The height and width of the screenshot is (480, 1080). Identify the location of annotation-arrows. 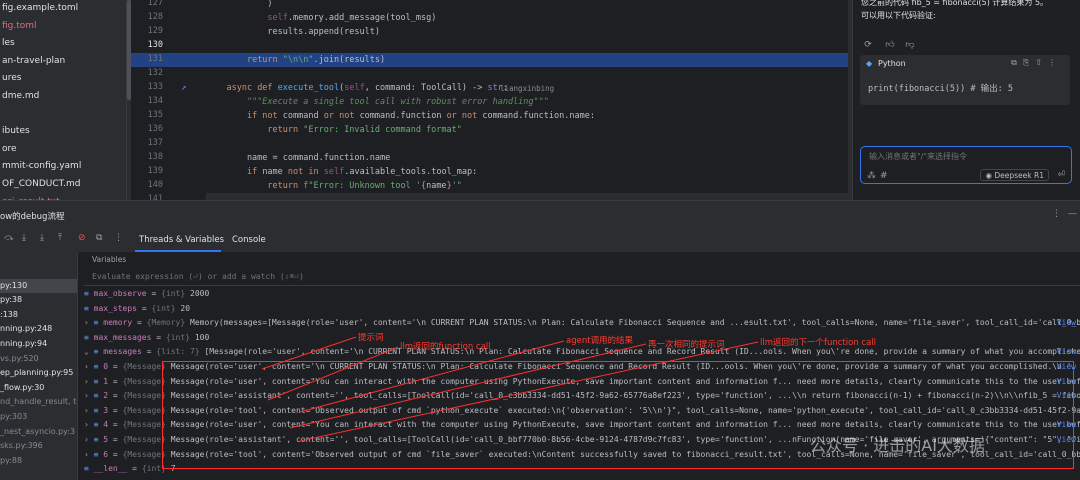
(510, 389).